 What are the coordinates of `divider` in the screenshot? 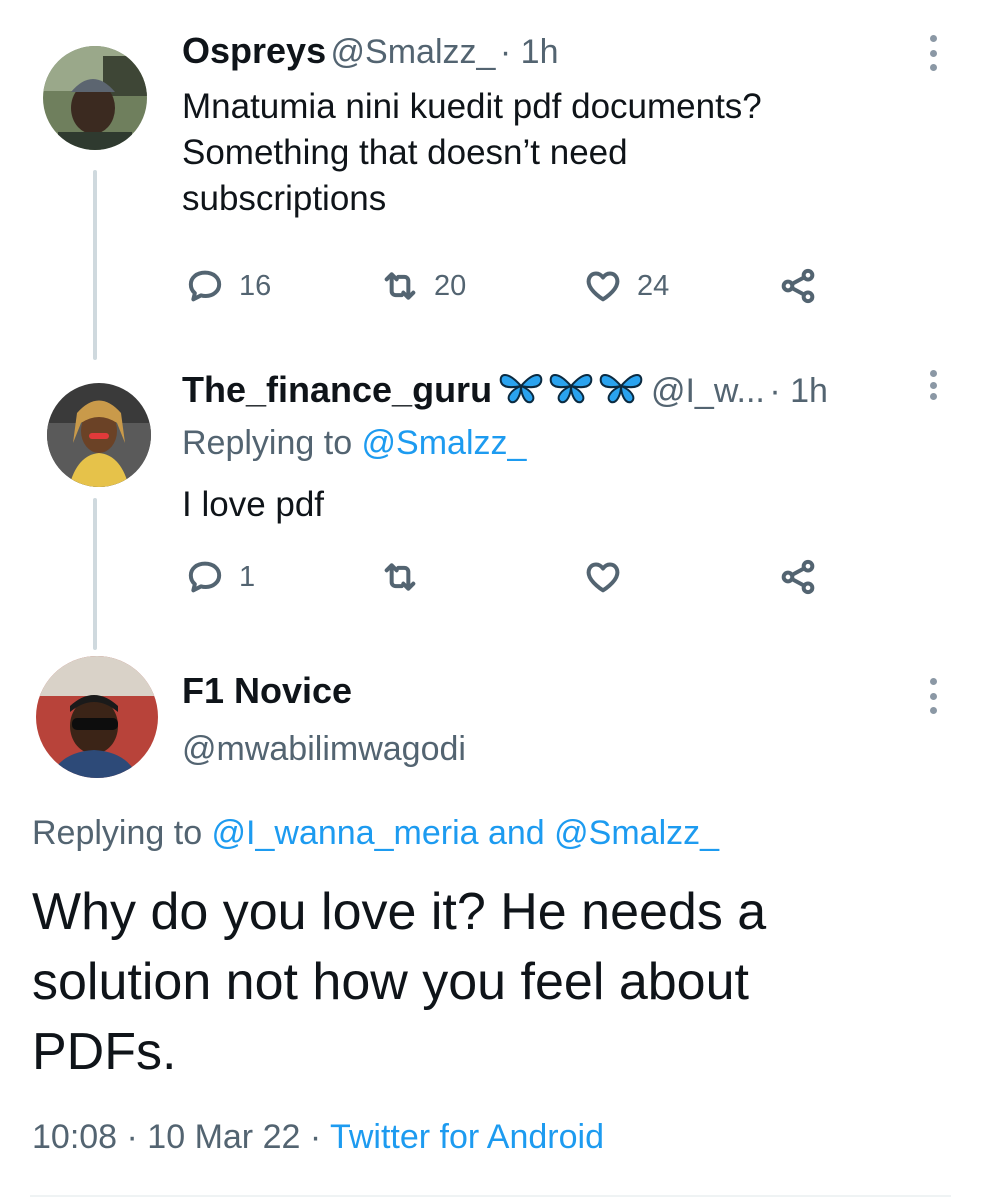 It's located at (490, 1196).